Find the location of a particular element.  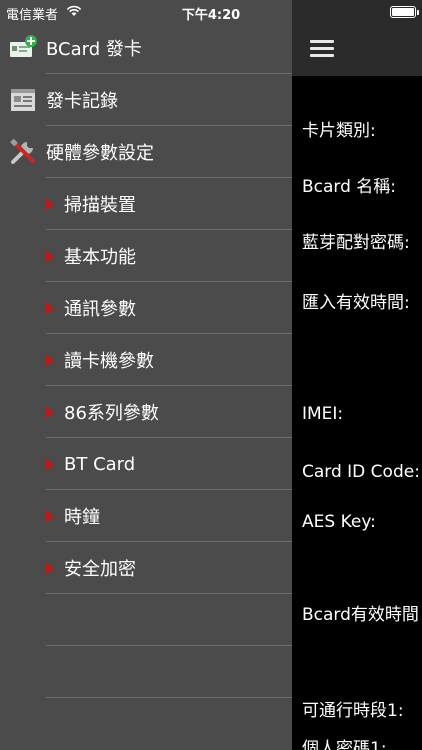

field-bcard-name-label: Bcard 名稱: is located at coordinates (349, 187).